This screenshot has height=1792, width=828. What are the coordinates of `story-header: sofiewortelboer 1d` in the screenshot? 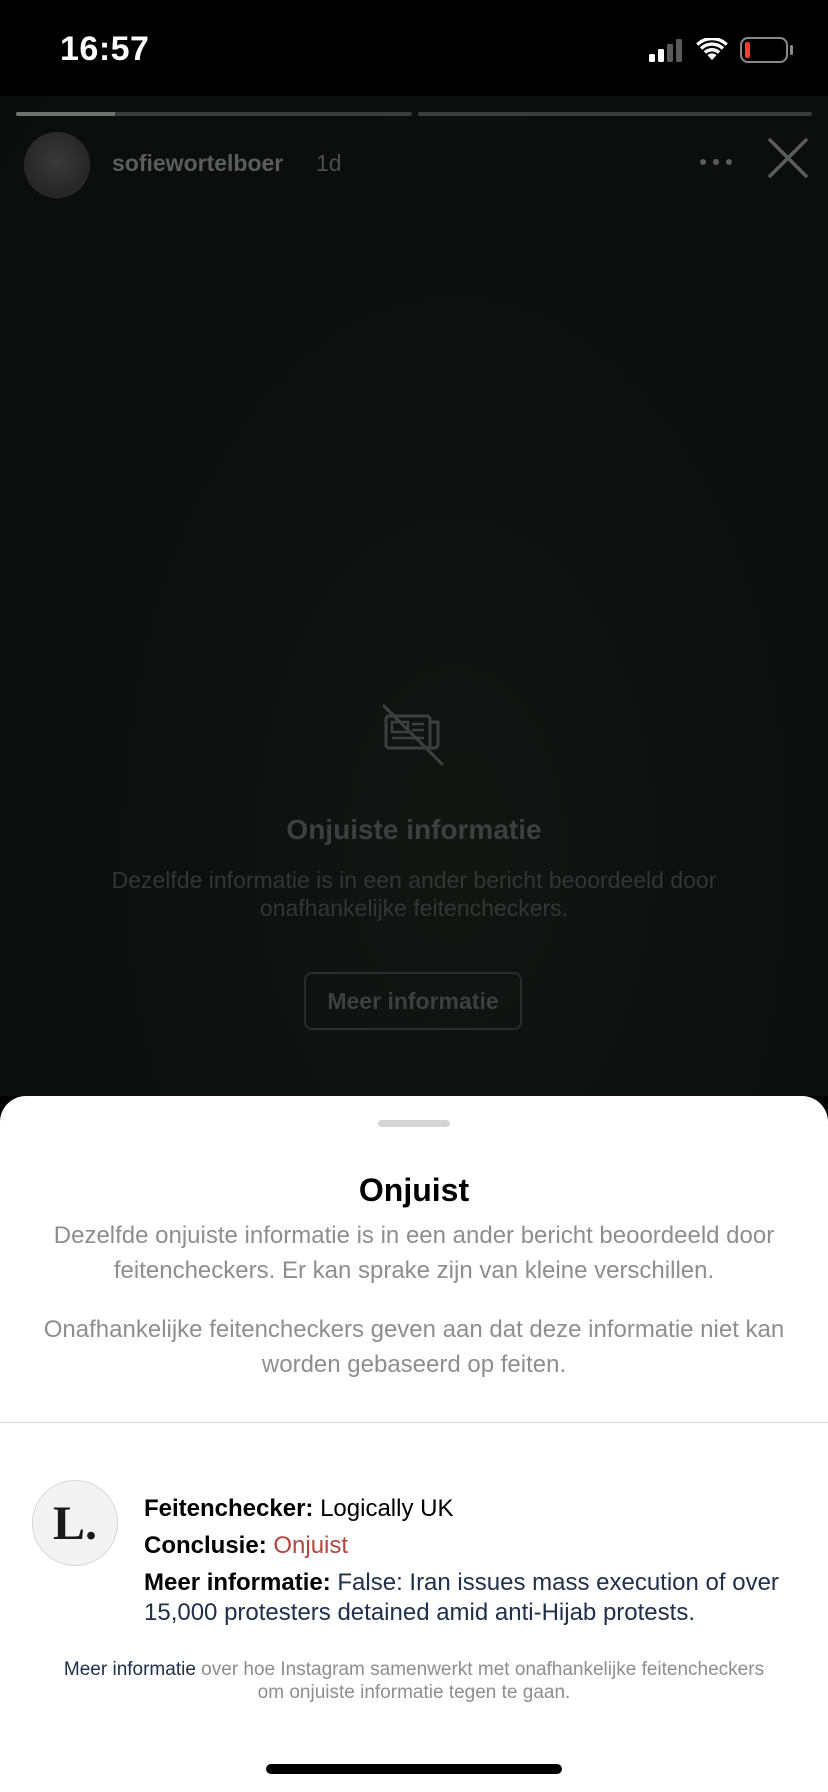 It's located at (419, 168).